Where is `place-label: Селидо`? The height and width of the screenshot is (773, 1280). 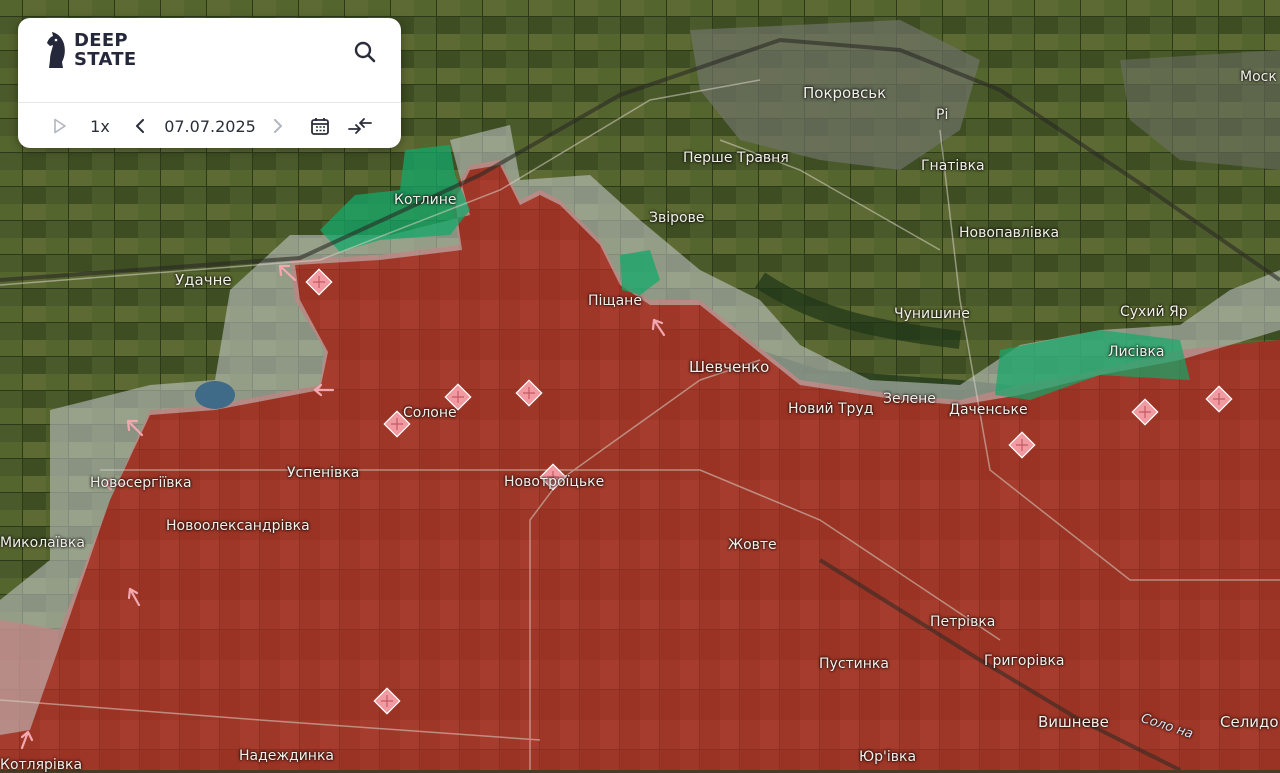 place-label: Селидо is located at coordinates (1249, 722).